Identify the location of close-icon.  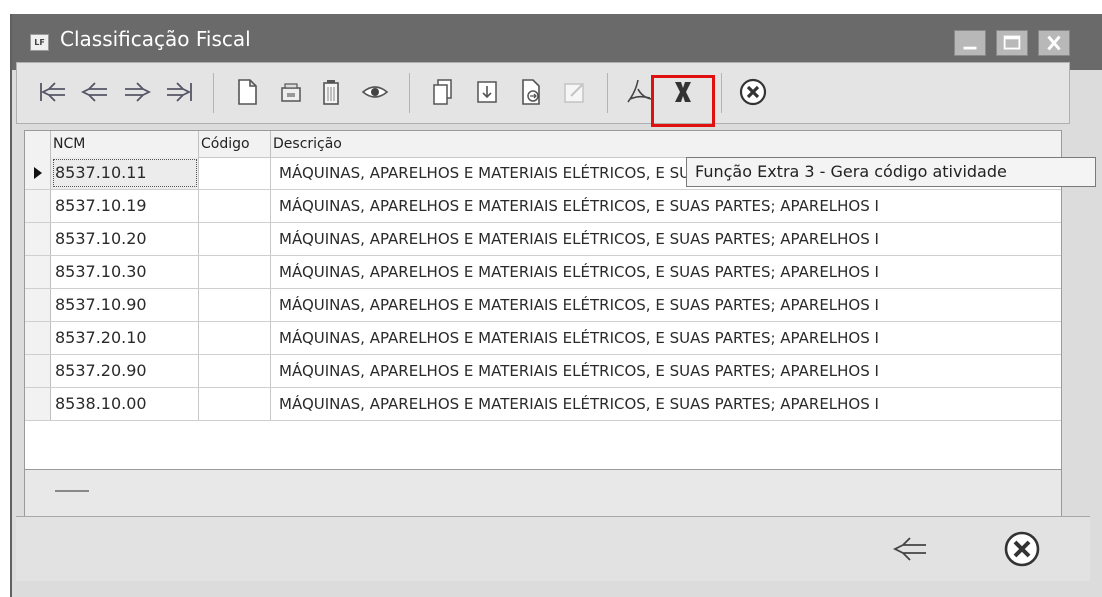
(1054, 43).